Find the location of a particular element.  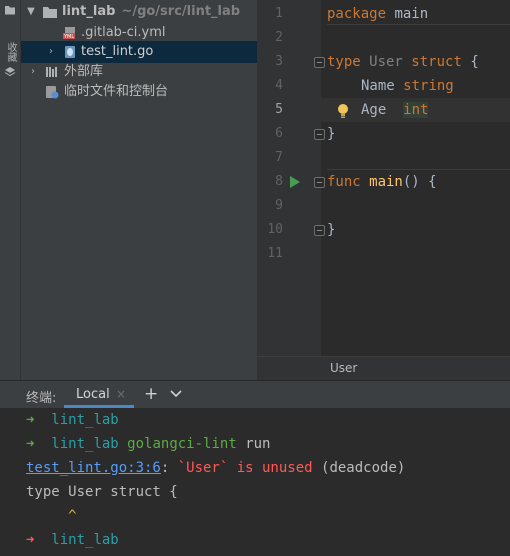

chevron-down-icon: ▼ is located at coordinates (31, 12).